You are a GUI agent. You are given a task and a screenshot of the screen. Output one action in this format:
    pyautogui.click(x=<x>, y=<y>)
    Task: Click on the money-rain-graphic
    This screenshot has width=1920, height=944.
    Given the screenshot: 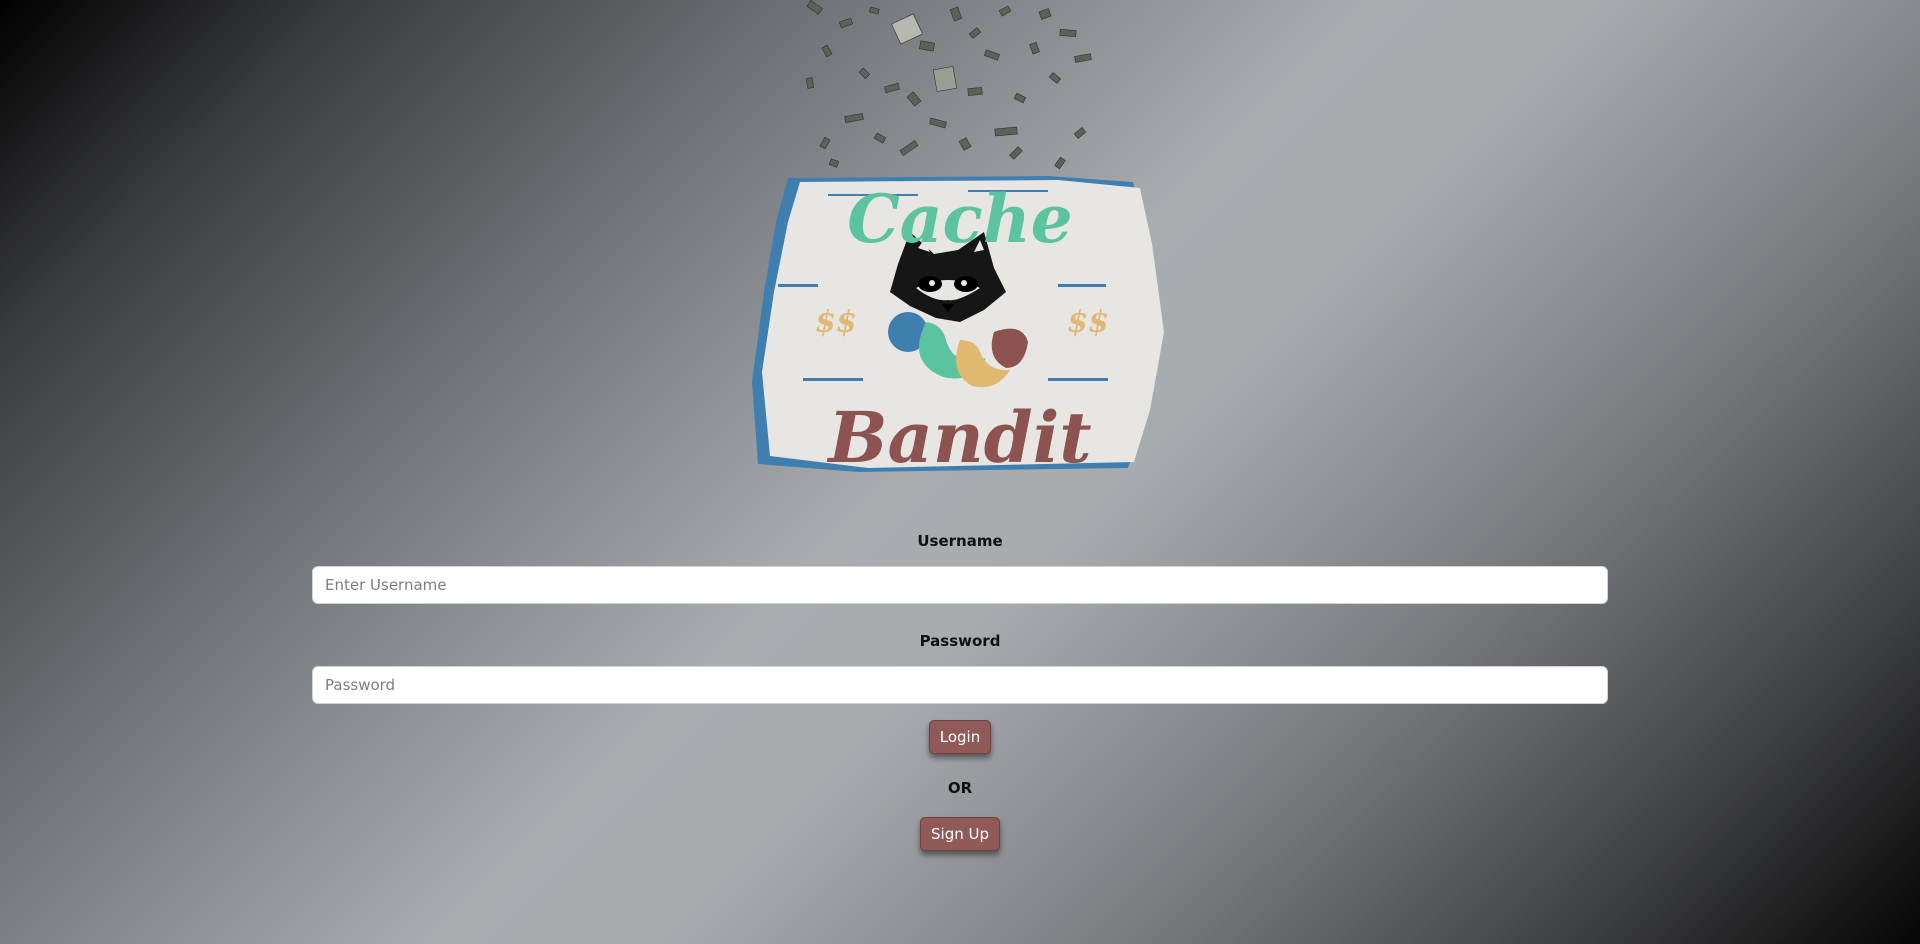 What is the action you would take?
    pyautogui.click(x=948, y=85)
    